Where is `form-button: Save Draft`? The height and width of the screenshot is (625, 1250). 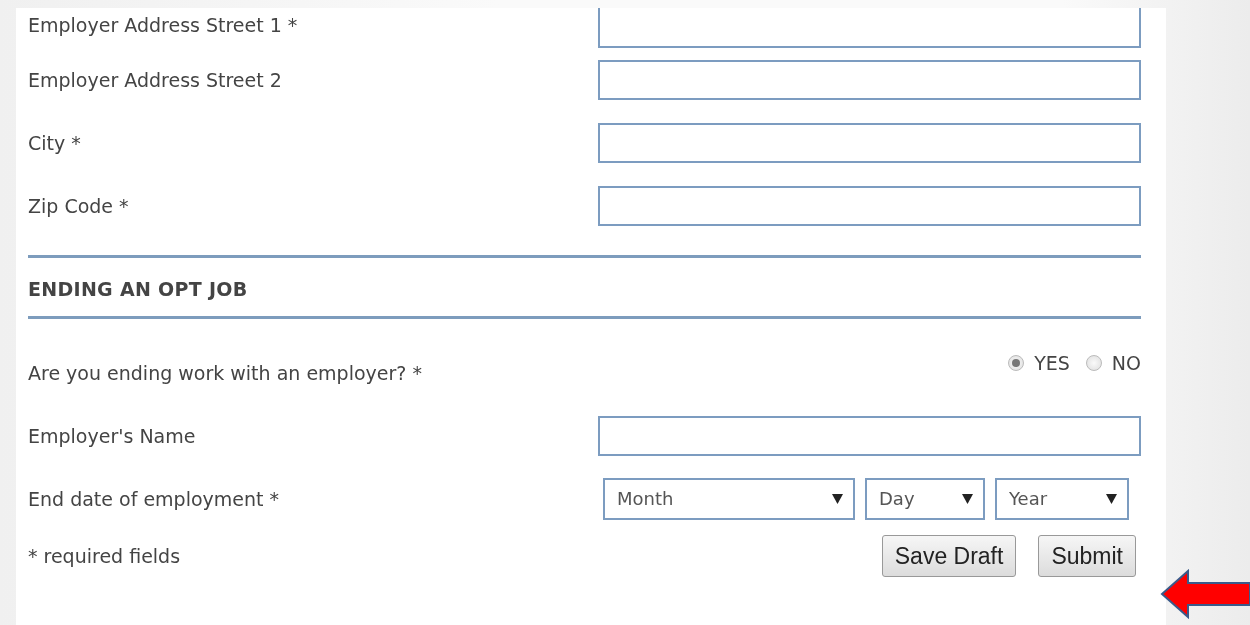 form-button: Save Draft is located at coordinates (949, 556).